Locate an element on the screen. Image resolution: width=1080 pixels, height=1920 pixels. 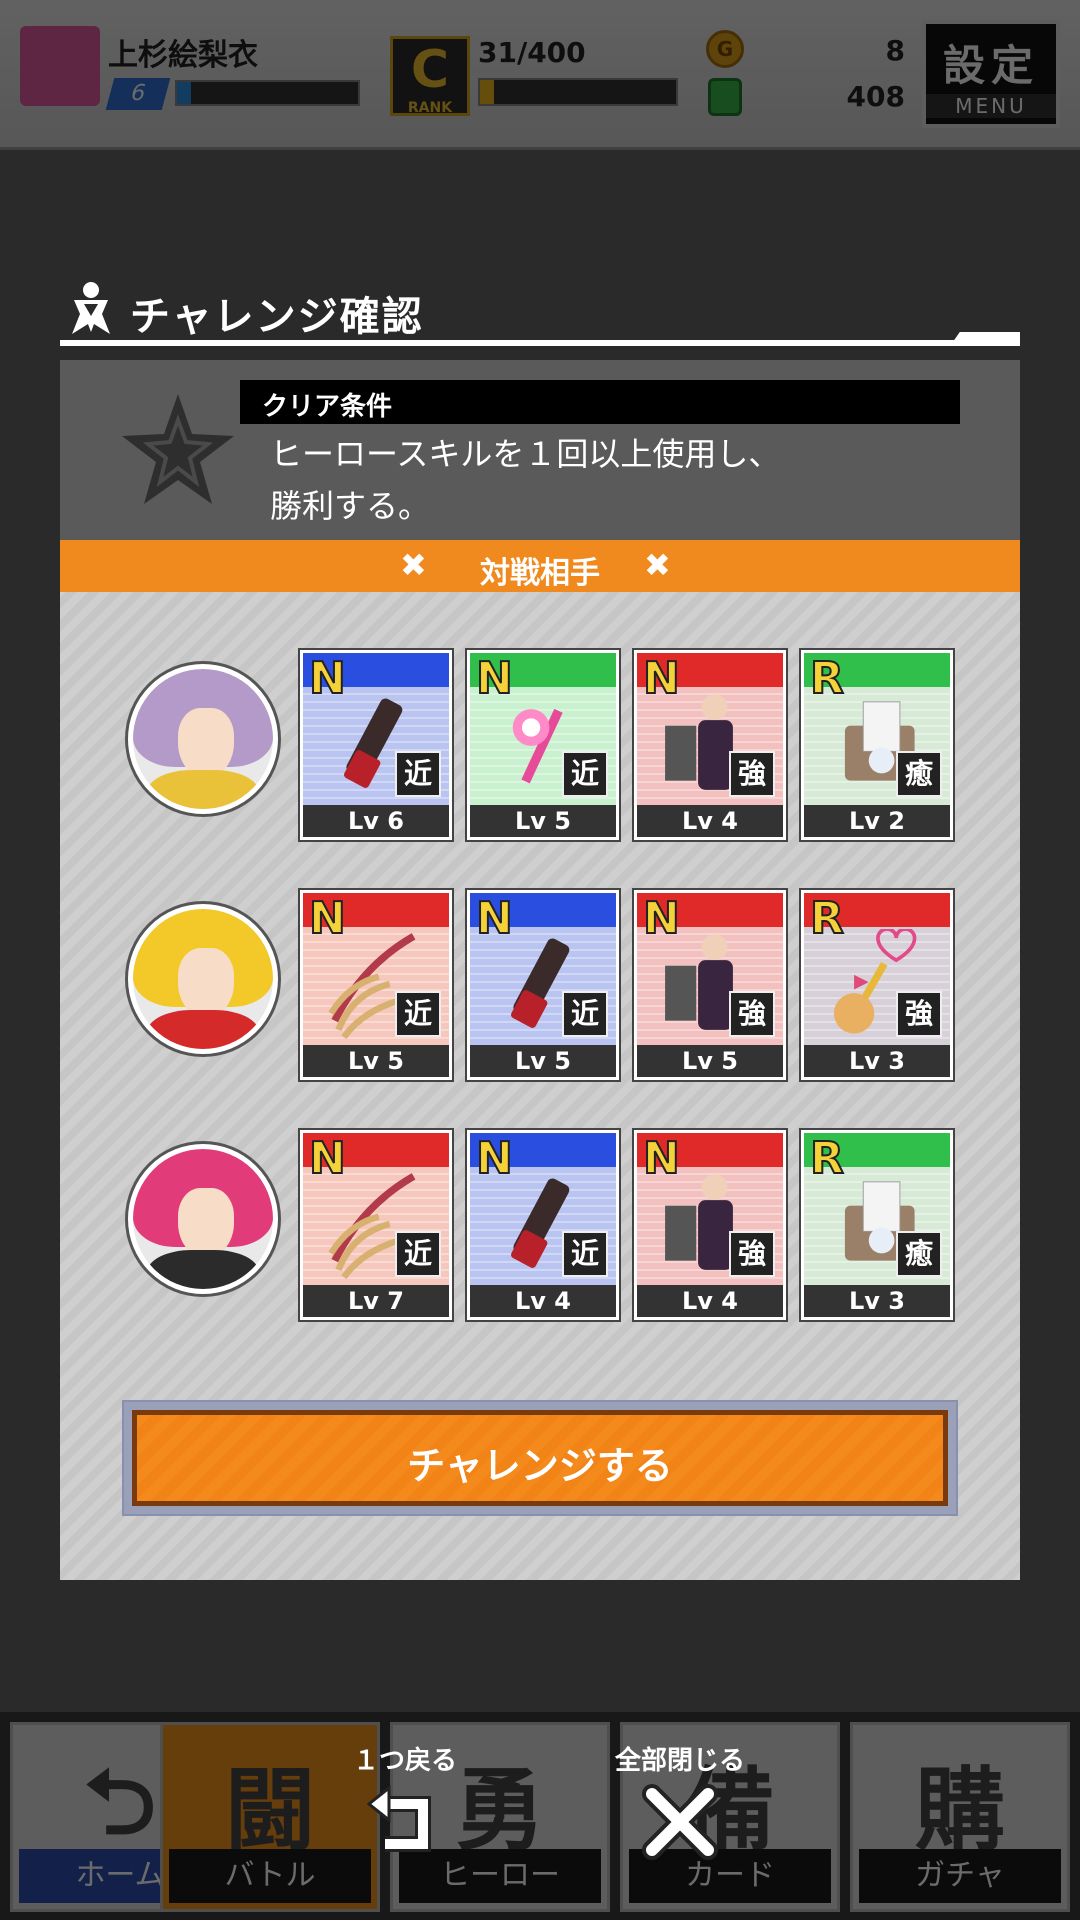
close-all-label: 全部閉じる is located at coordinates (679, 1761).